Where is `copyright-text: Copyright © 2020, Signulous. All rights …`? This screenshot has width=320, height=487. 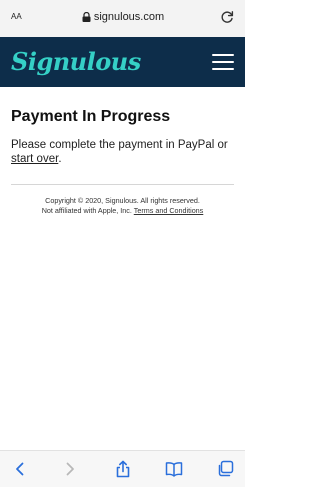
copyright-text: Copyright © 2020, Signulous. All rights … is located at coordinates (122, 200).